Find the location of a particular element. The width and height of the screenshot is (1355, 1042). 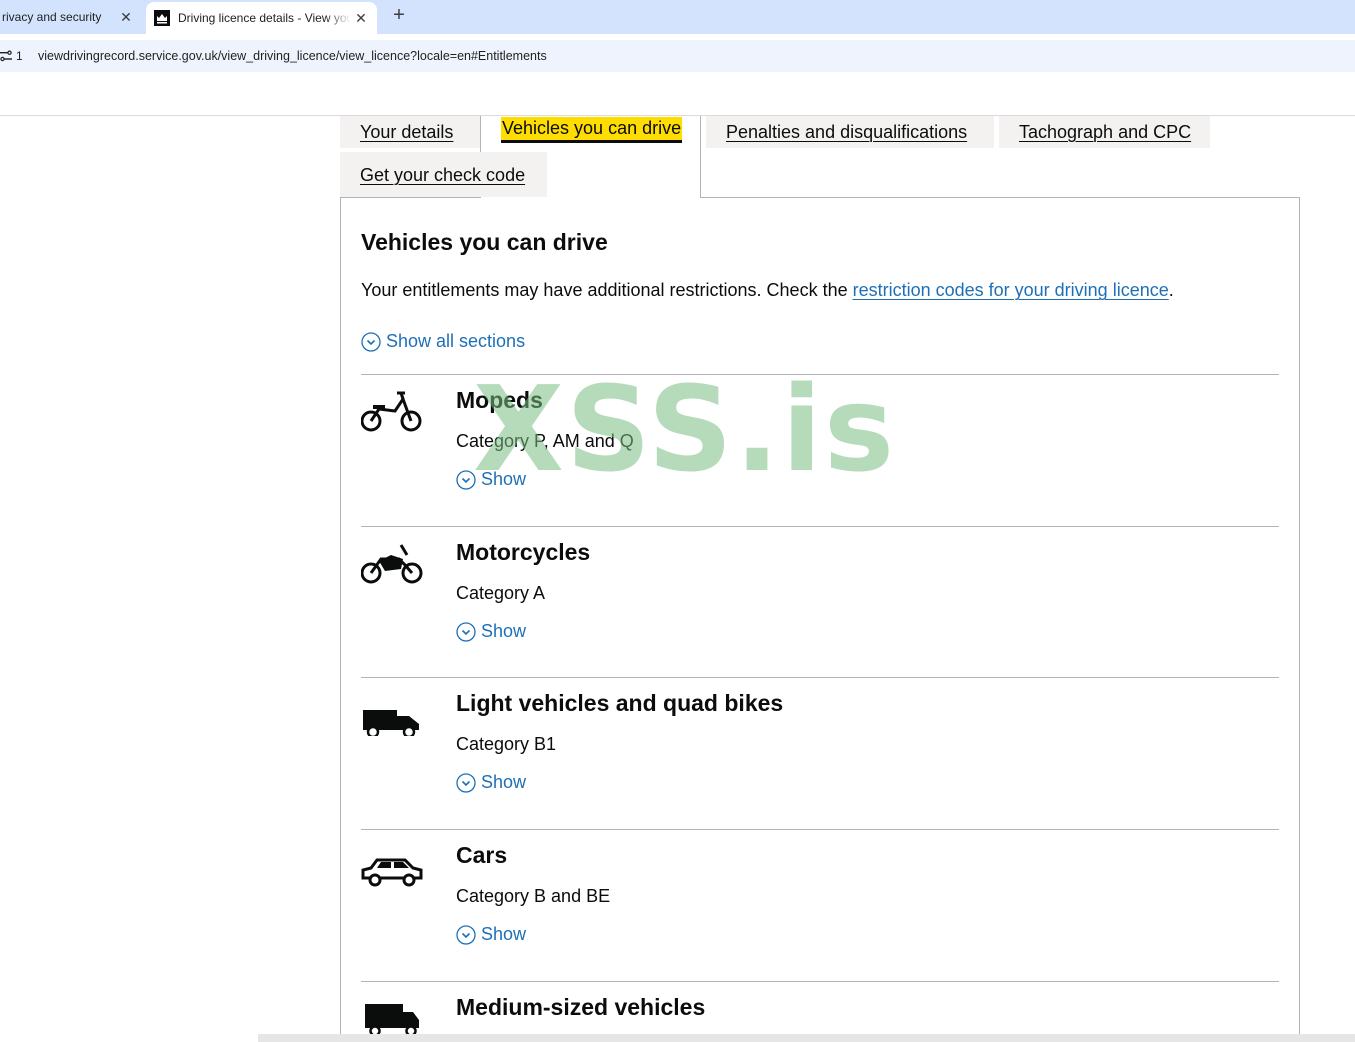

section-title: Motorcycles is located at coordinates (523, 552).